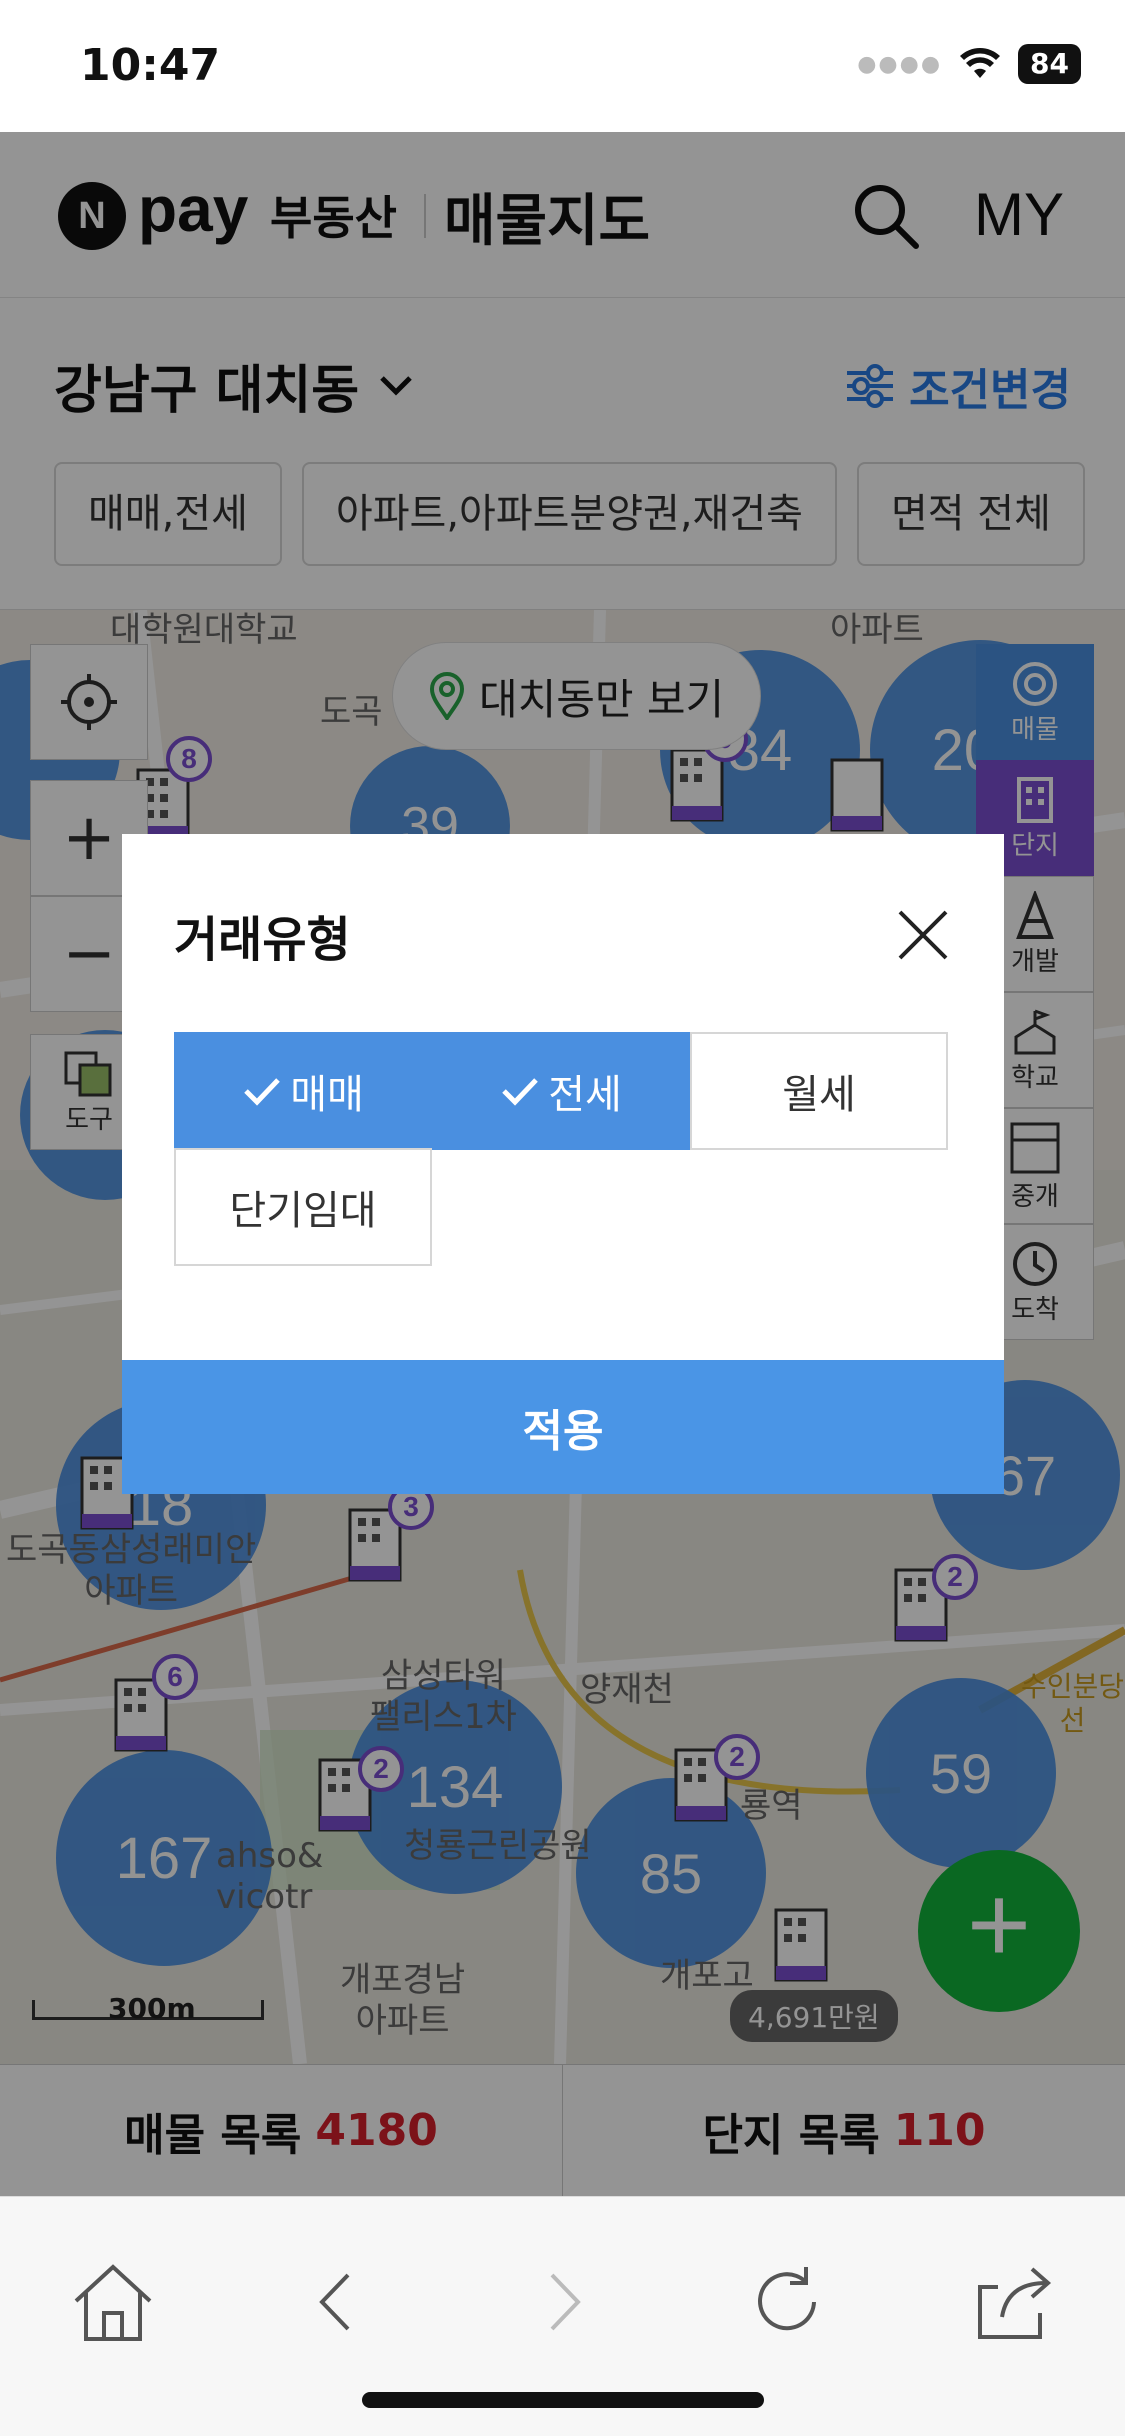 The width and height of the screenshot is (1125, 2436). What do you see at coordinates (787, 2302) in the screenshot?
I see `refresh-icon` at bounding box center [787, 2302].